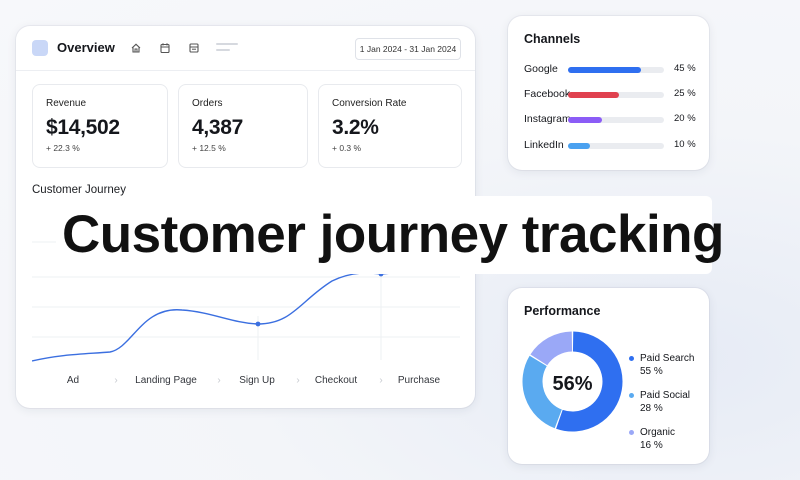  What do you see at coordinates (685, 68) in the screenshot?
I see `channel-percent: 45 %` at bounding box center [685, 68].